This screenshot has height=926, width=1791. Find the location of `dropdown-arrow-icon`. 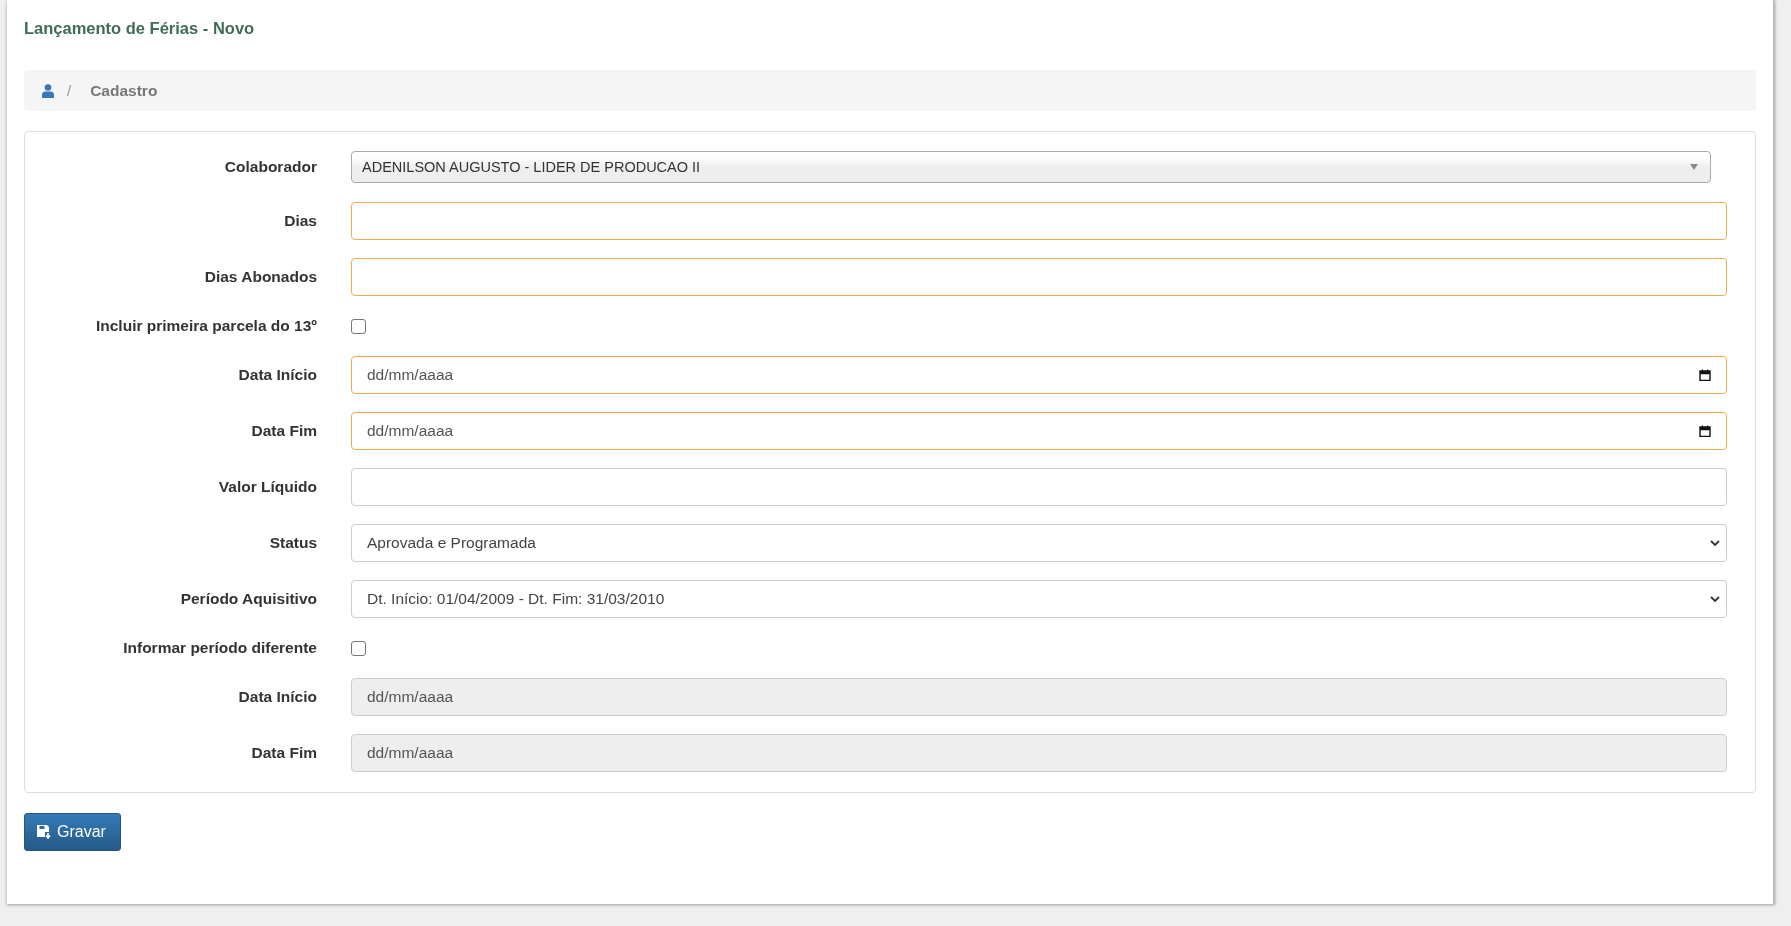

dropdown-arrow-icon is located at coordinates (1694, 167).